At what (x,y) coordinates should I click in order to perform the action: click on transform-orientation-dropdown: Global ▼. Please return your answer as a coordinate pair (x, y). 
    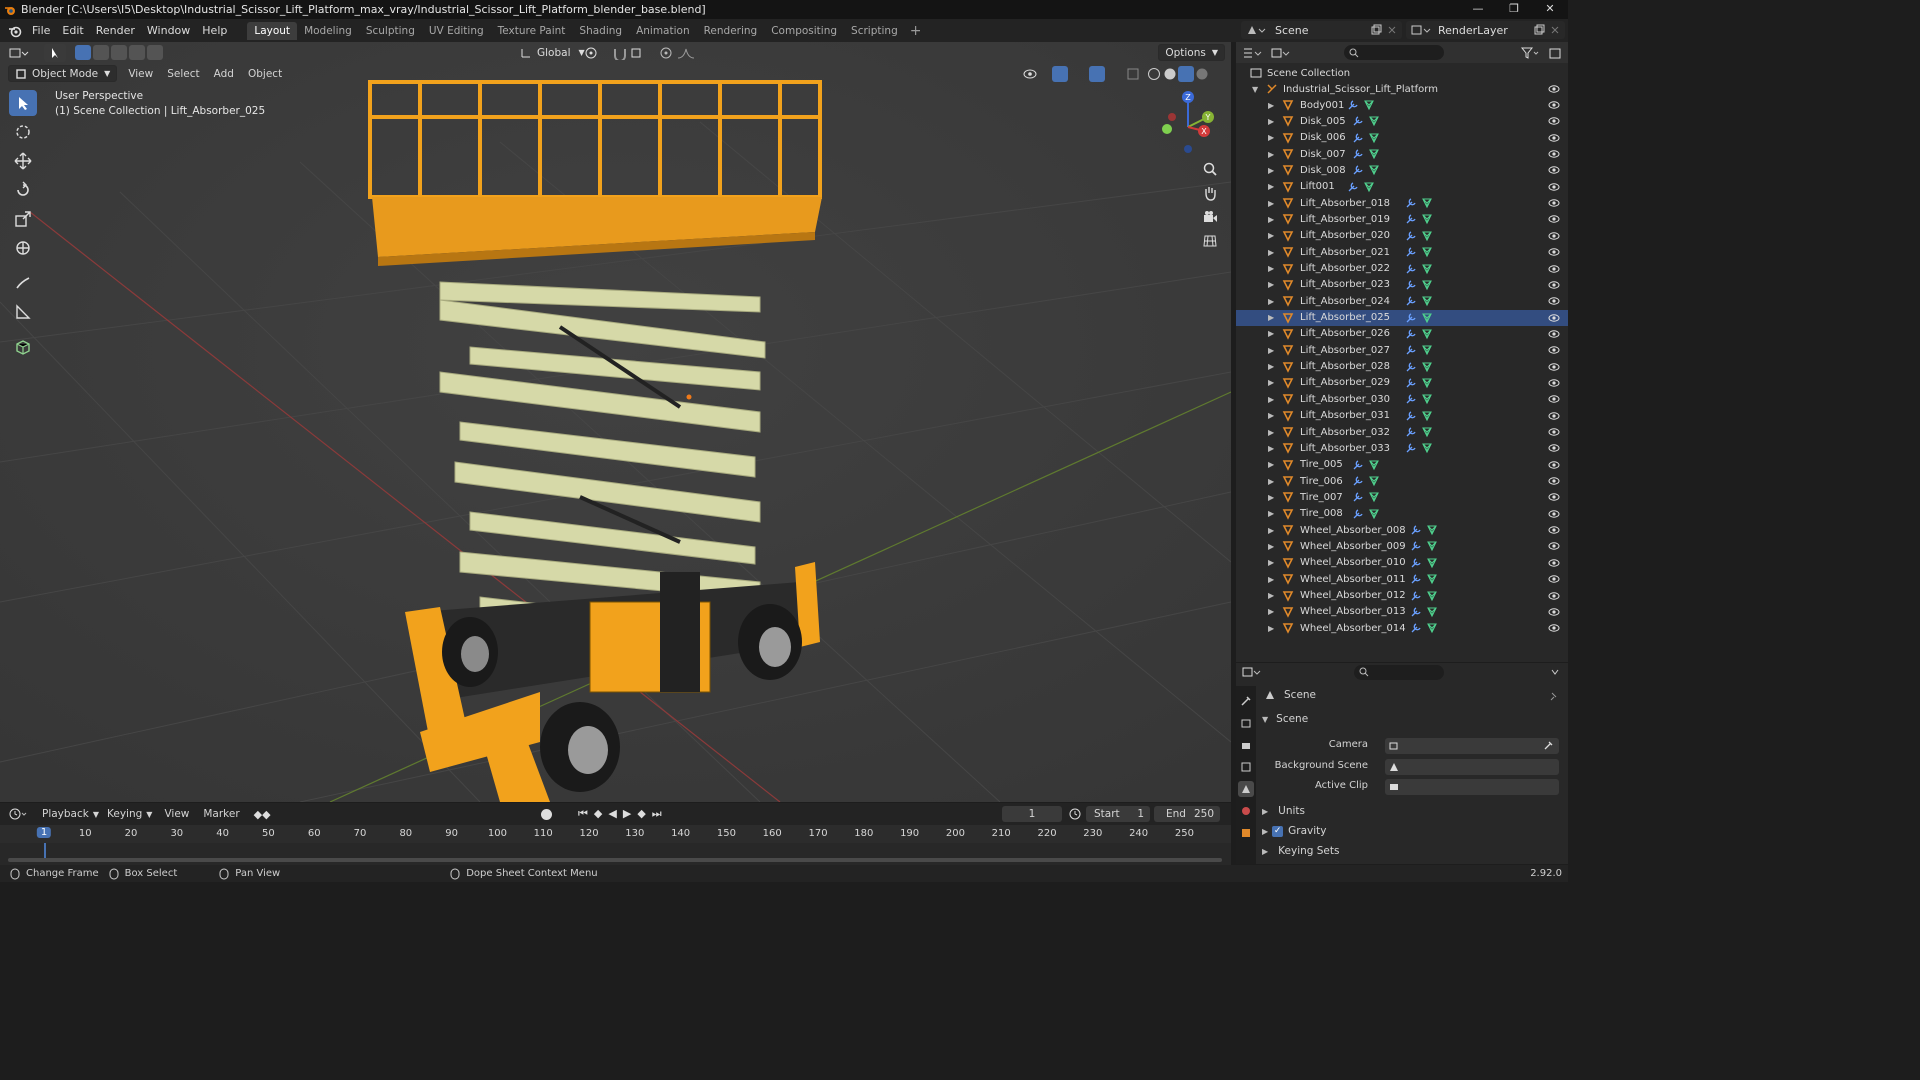
    Looking at the image, I should click on (552, 52).